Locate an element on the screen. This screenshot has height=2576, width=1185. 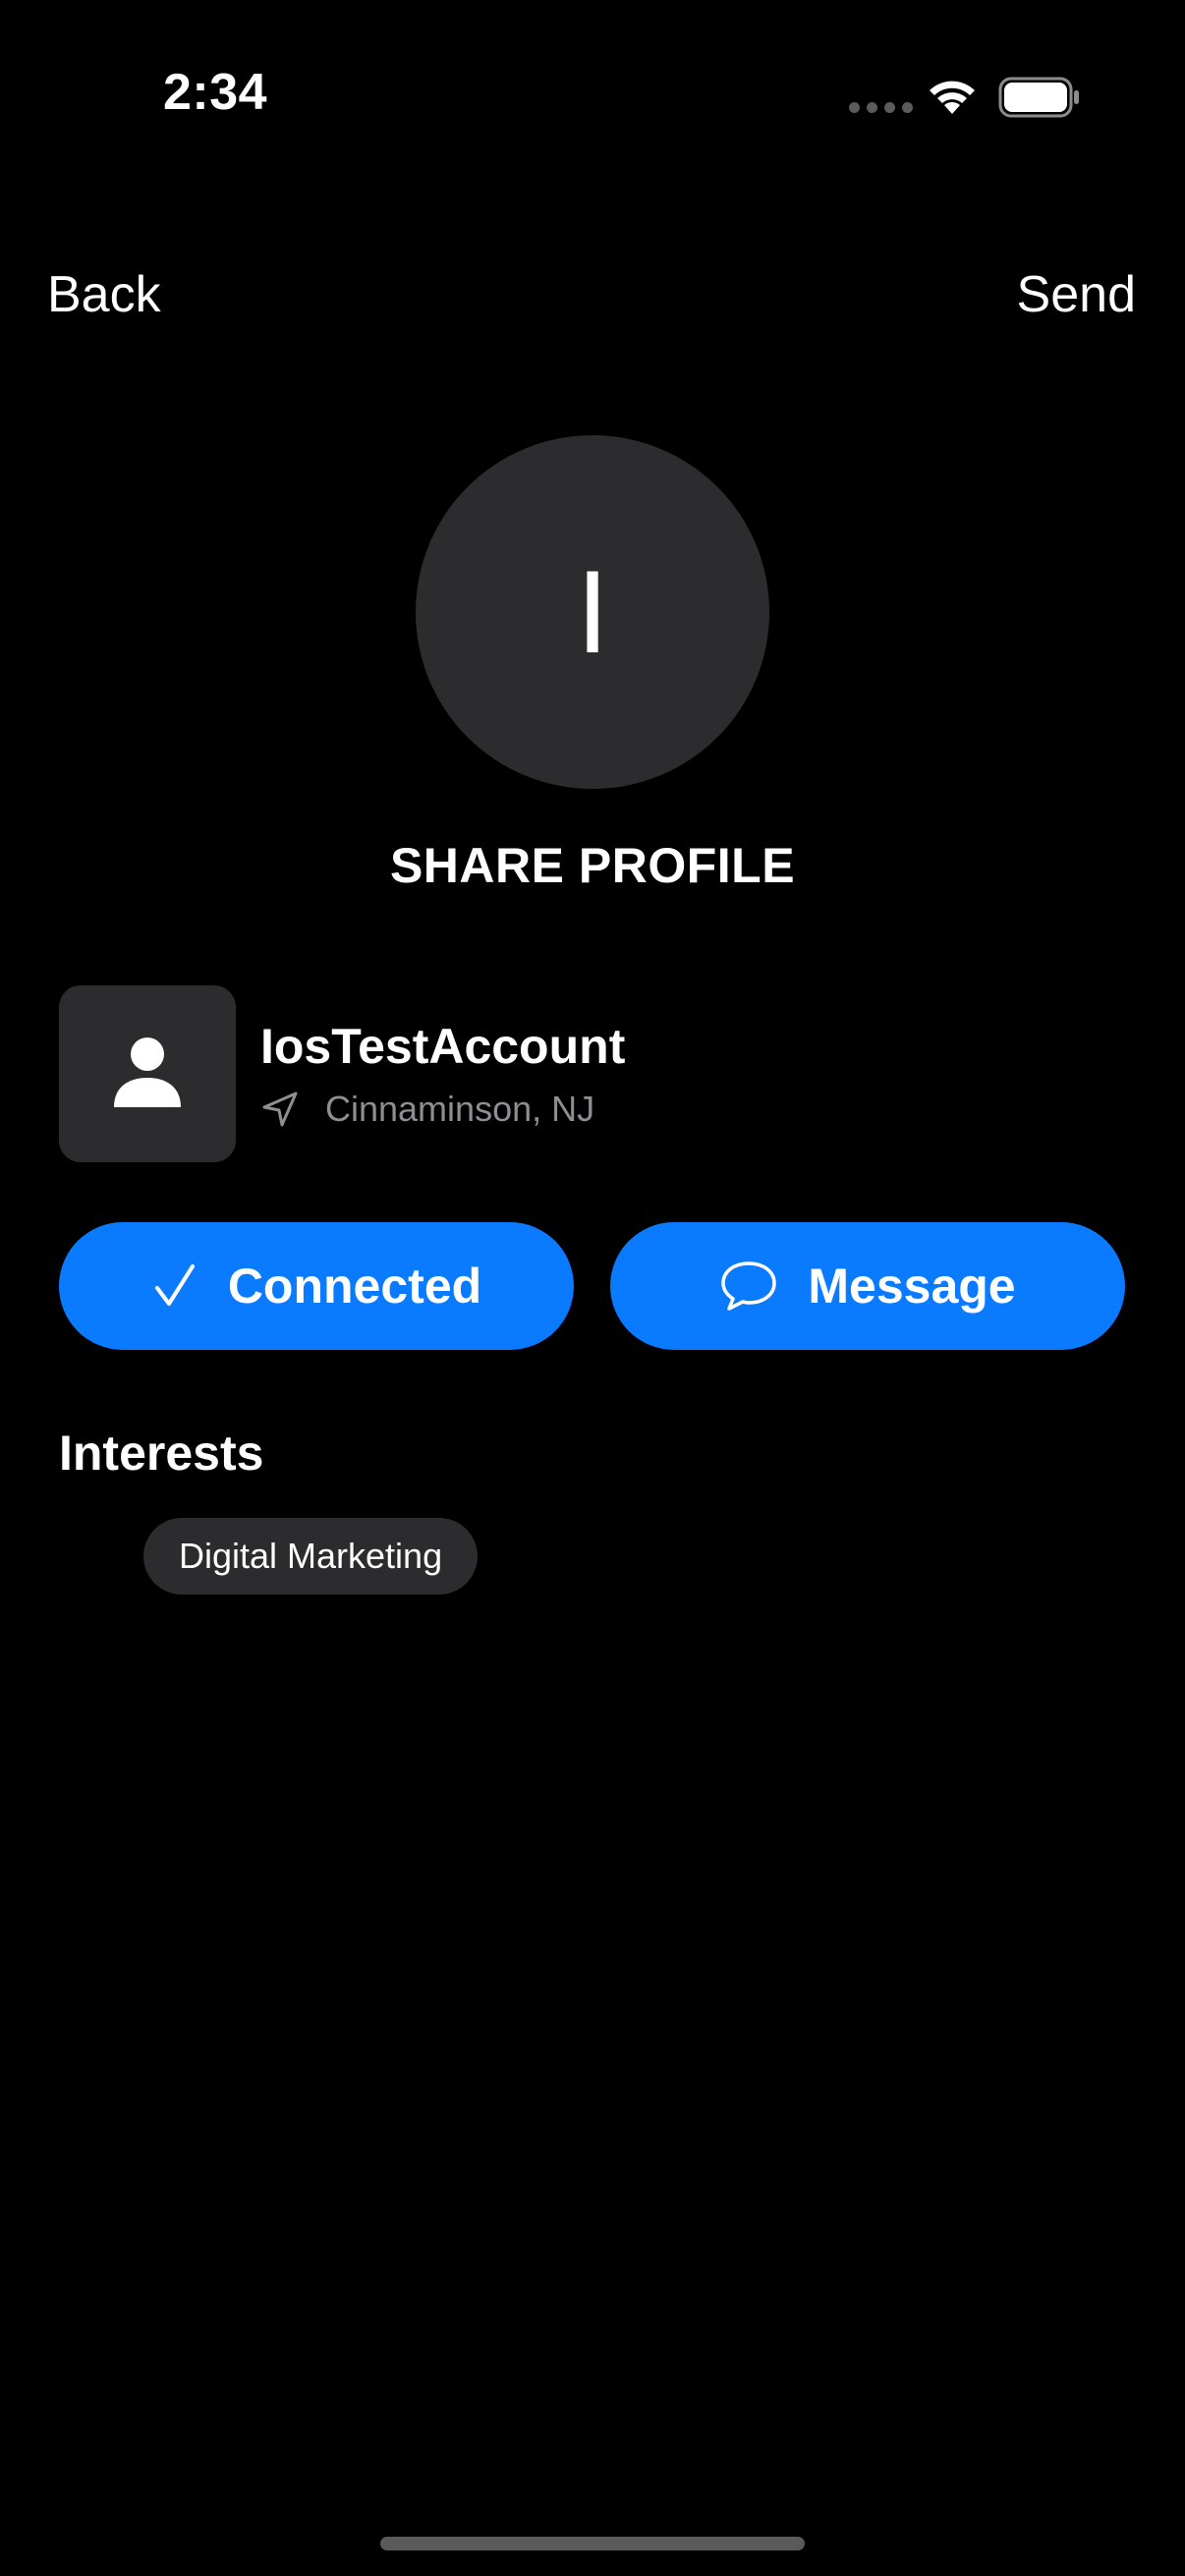
signal-dots-icon is located at coordinates (881, 107).